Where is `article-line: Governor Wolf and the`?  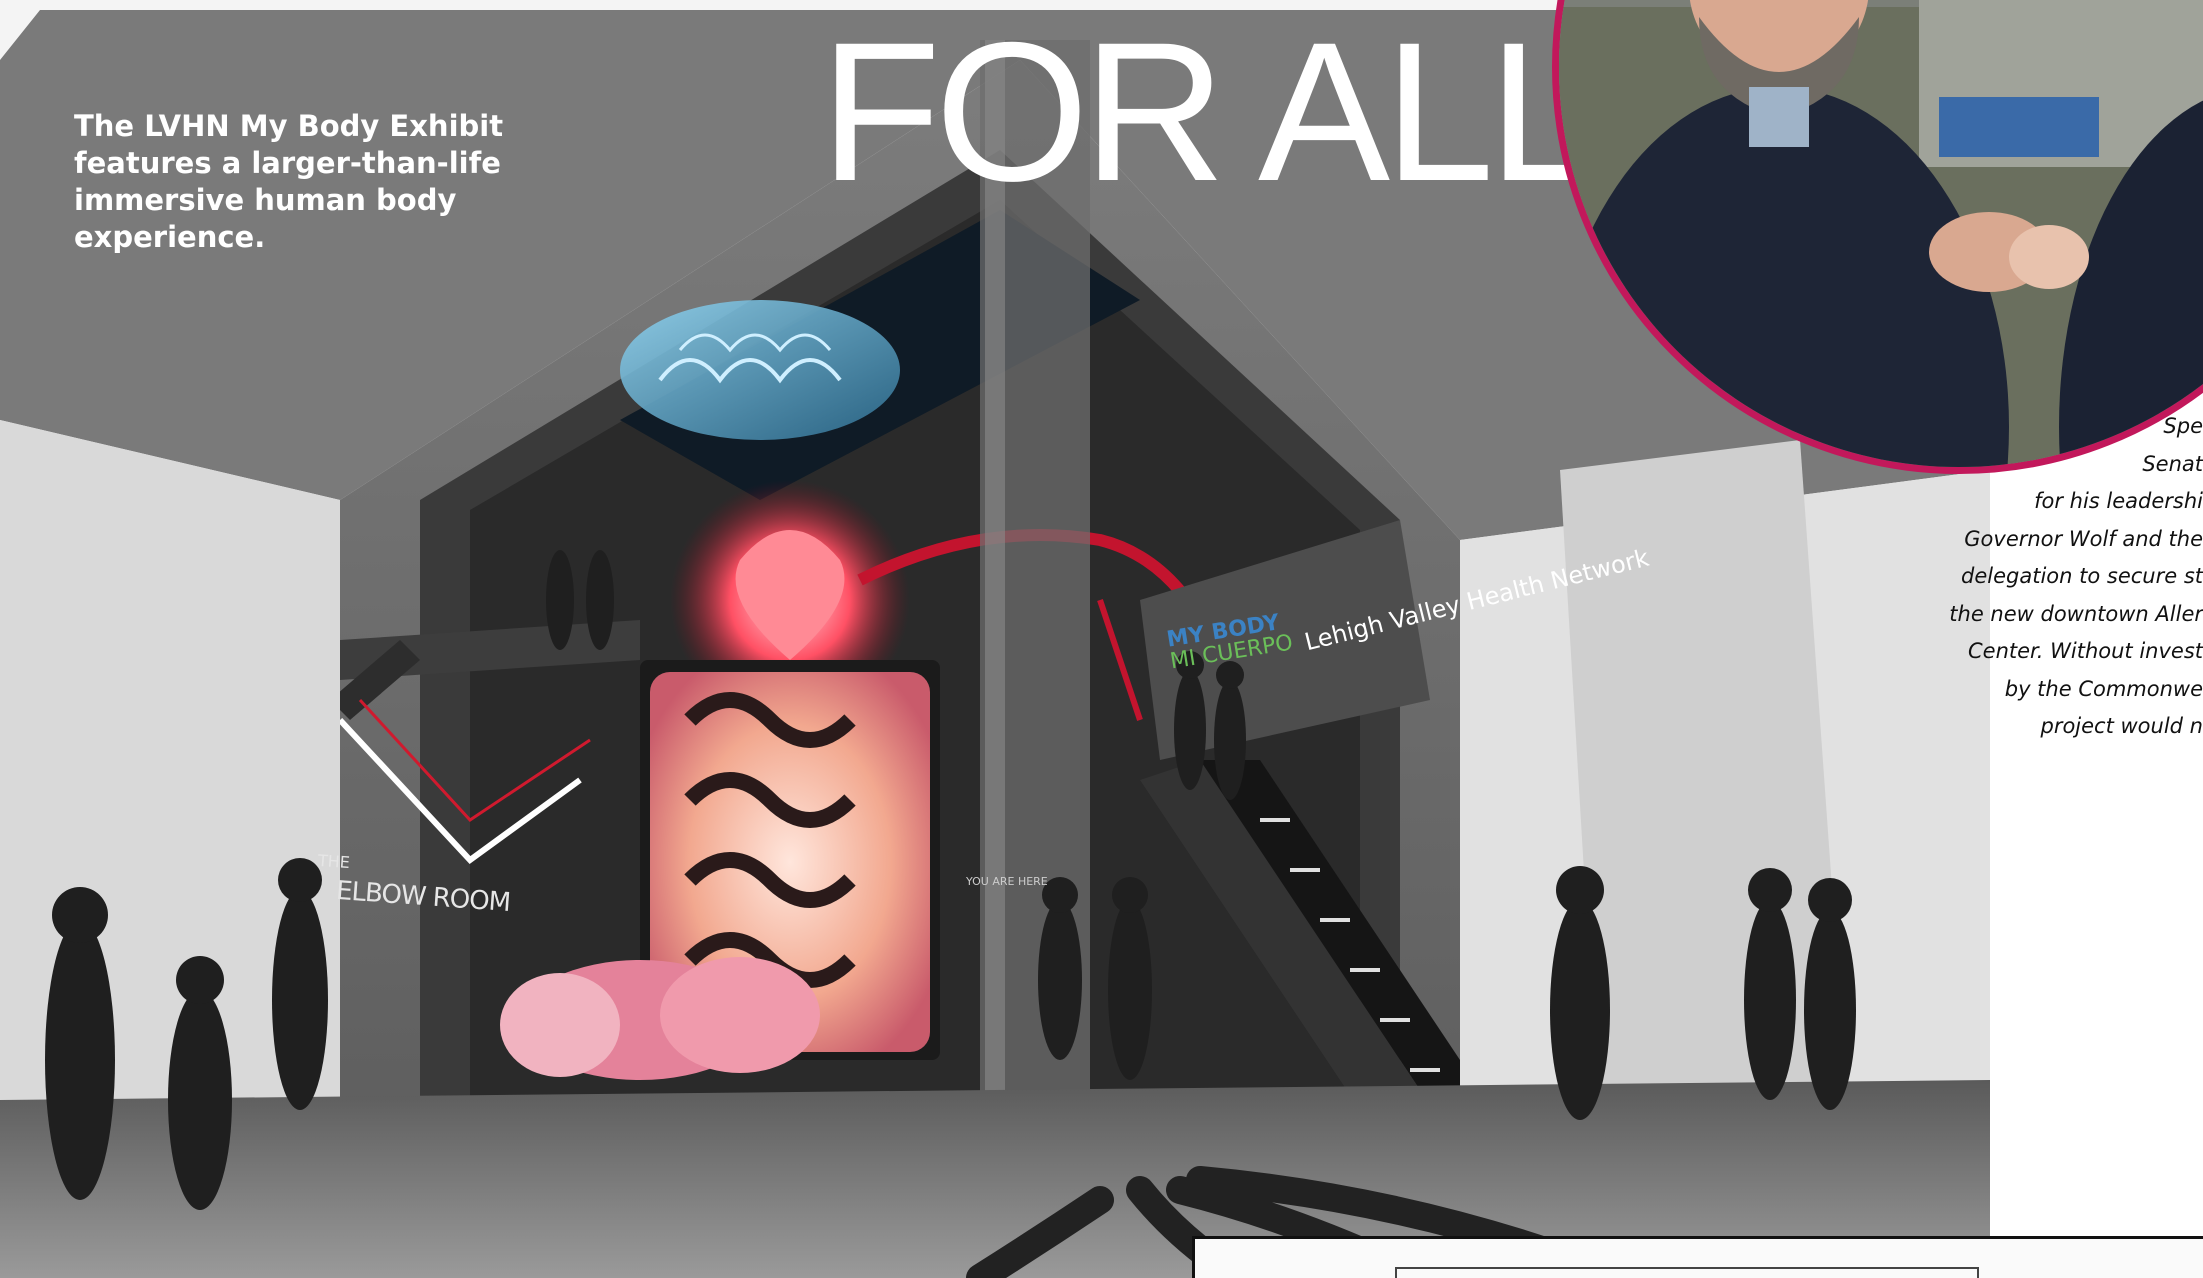 article-line: Governor Wolf and the is located at coordinates (2083, 538).